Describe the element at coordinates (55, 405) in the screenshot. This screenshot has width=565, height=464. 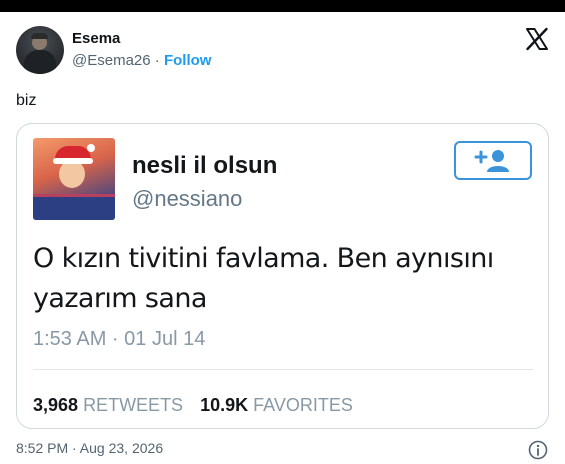
I see `retweets-count: 3,968` at that location.